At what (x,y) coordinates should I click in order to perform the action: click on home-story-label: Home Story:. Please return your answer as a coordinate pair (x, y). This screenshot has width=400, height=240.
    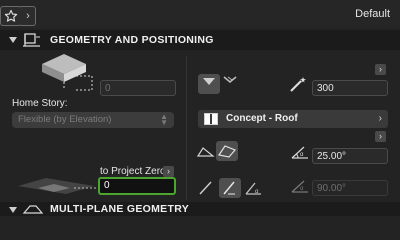
    Looking at the image, I should click on (40, 103).